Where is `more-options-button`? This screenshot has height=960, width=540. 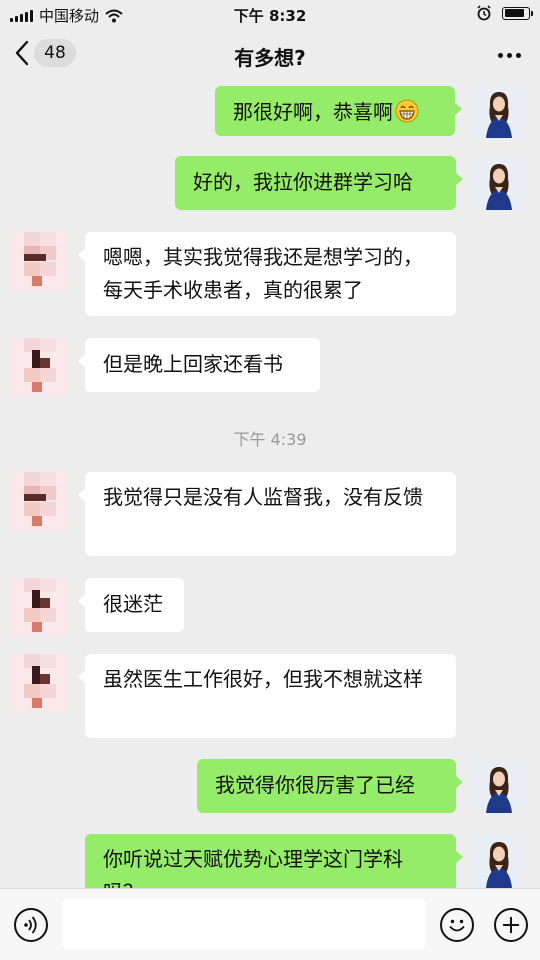
more-options-button is located at coordinates (509, 55).